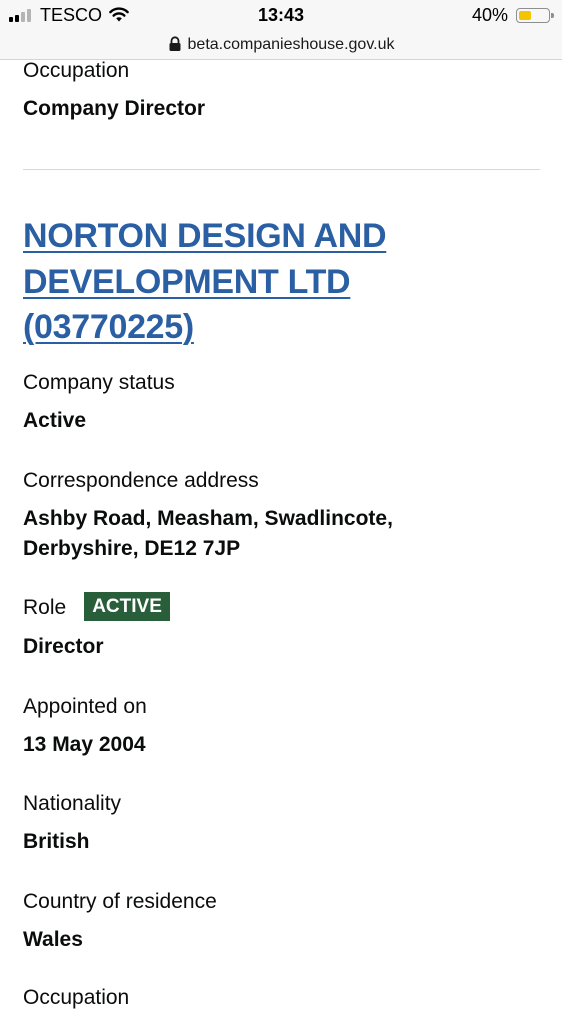 Image resolution: width=562 pixels, height=1010 pixels. I want to click on role-row: Role ACTIVE, so click(96, 607).